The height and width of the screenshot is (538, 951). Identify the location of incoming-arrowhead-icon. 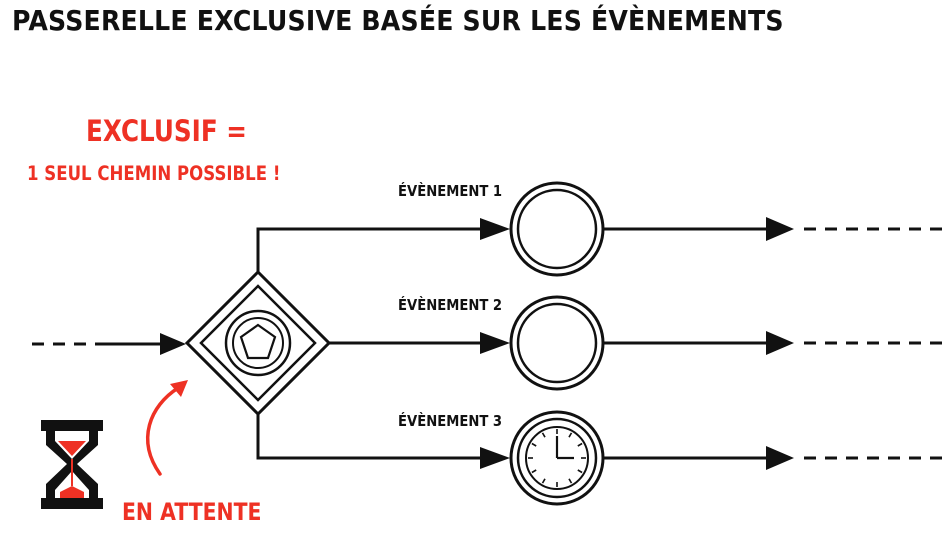
(173, 344).